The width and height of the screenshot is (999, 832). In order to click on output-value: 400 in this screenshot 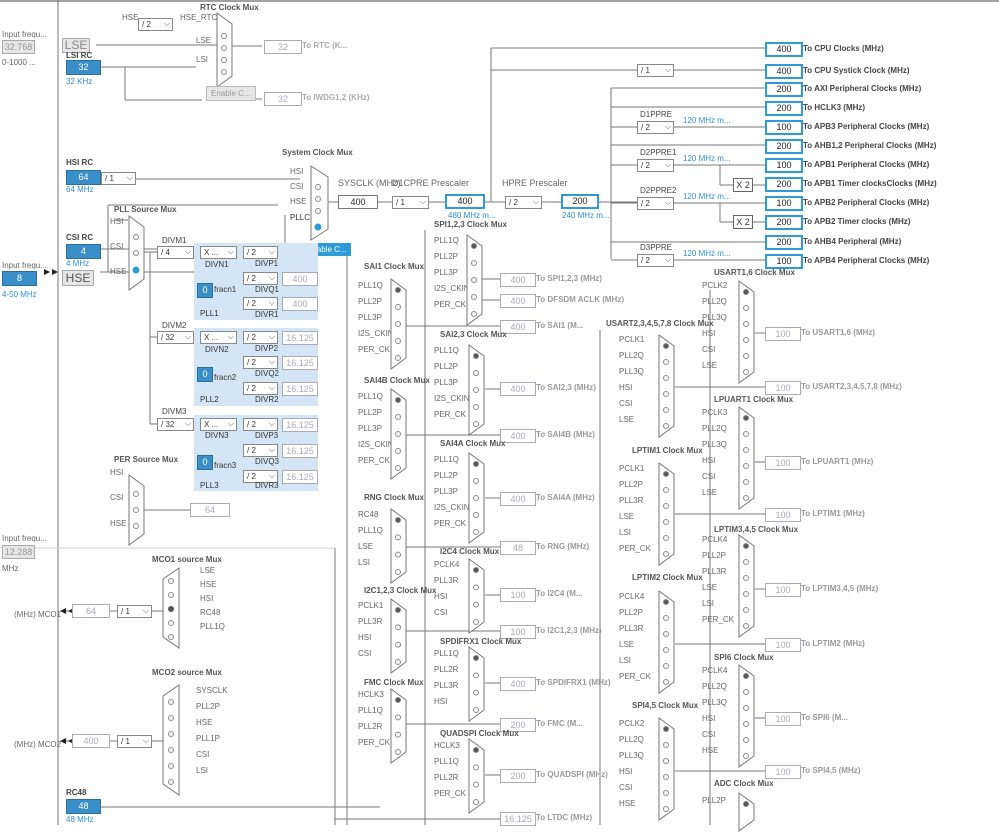, I will do `click(784, 49)`.